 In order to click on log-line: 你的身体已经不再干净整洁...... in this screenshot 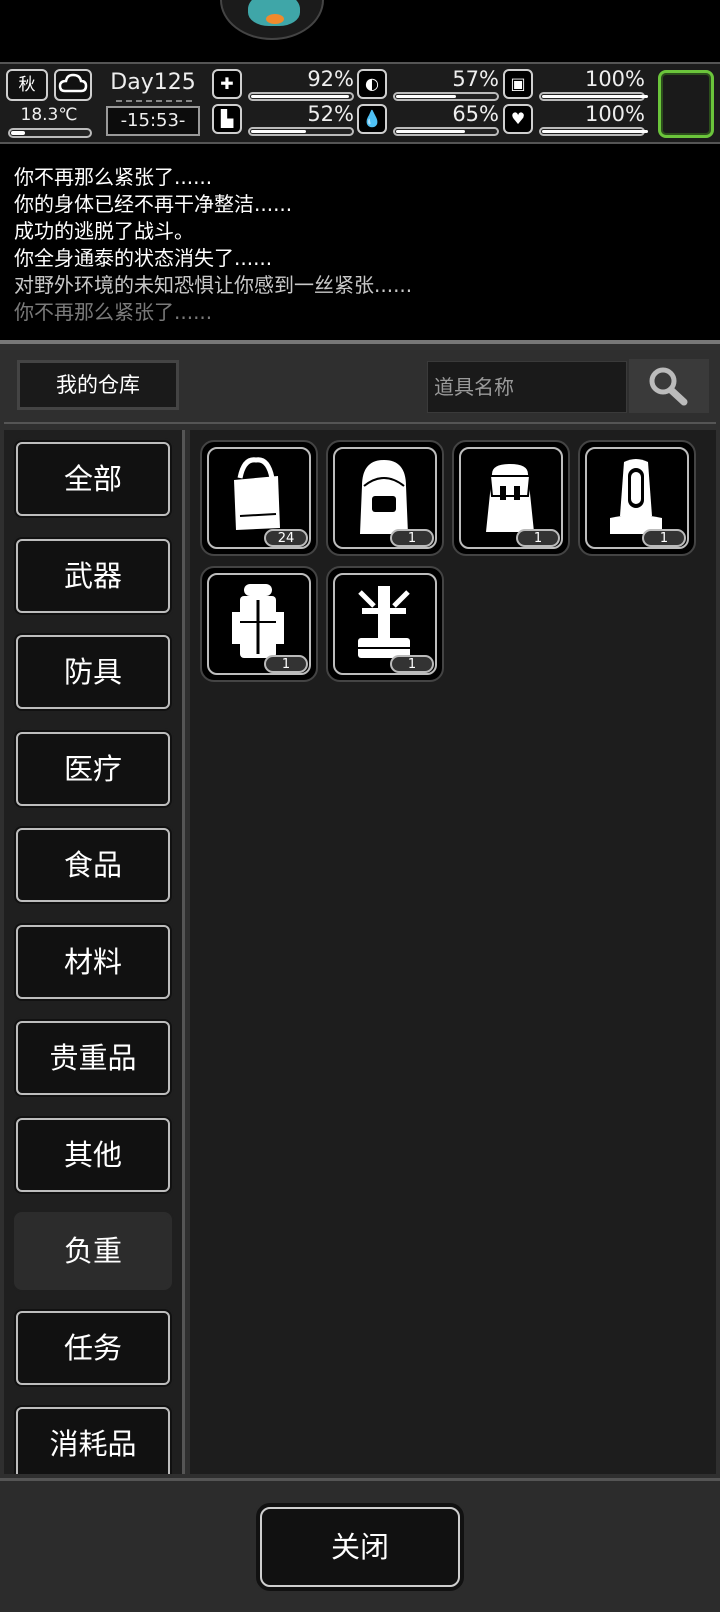, I will do `click(153, 204)`.